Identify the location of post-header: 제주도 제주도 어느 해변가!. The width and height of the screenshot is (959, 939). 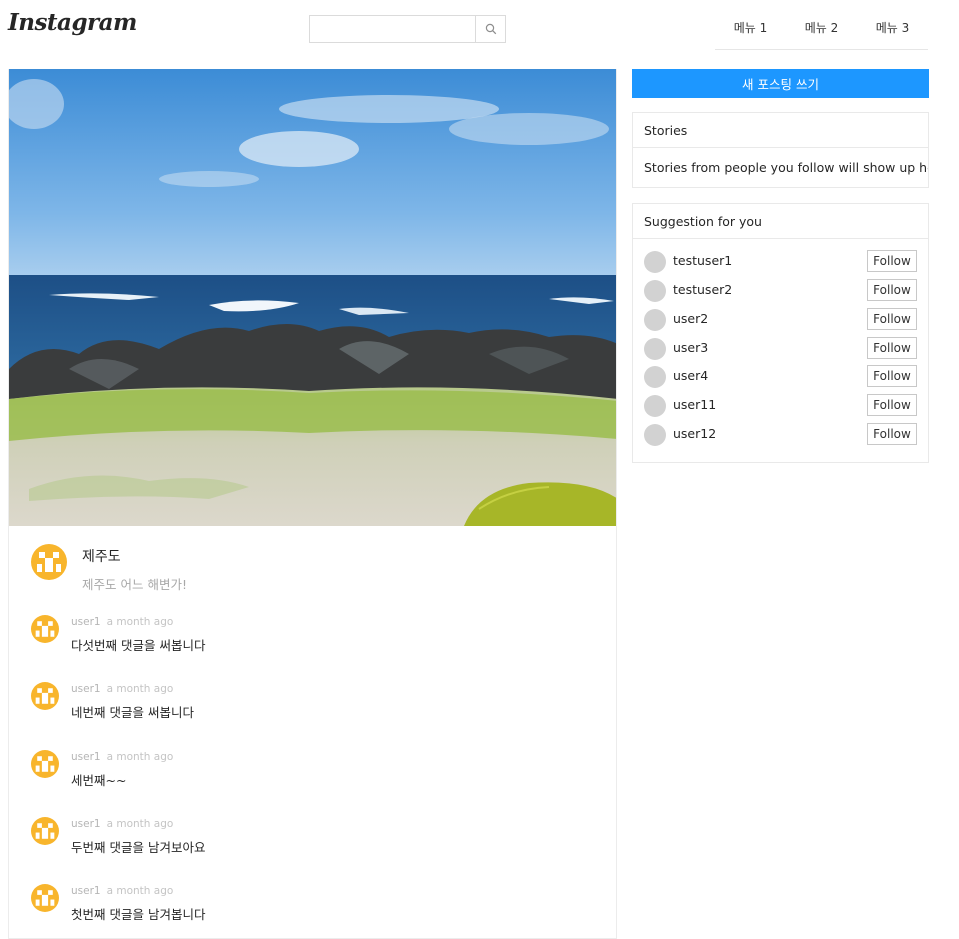
(312, 566).